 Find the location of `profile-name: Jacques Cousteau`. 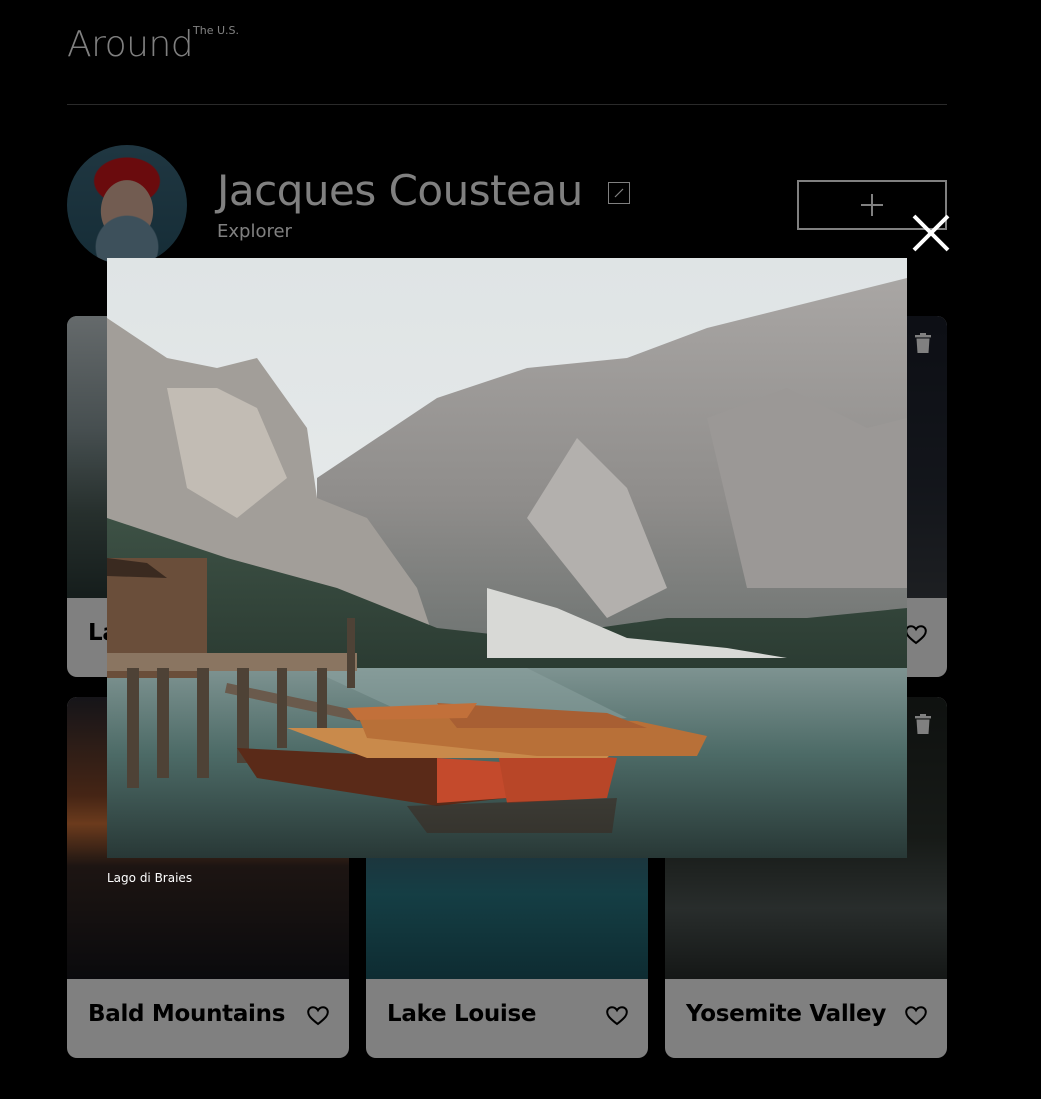

profile-name: Jacques Cousteau is located at coordinates (400, 190).